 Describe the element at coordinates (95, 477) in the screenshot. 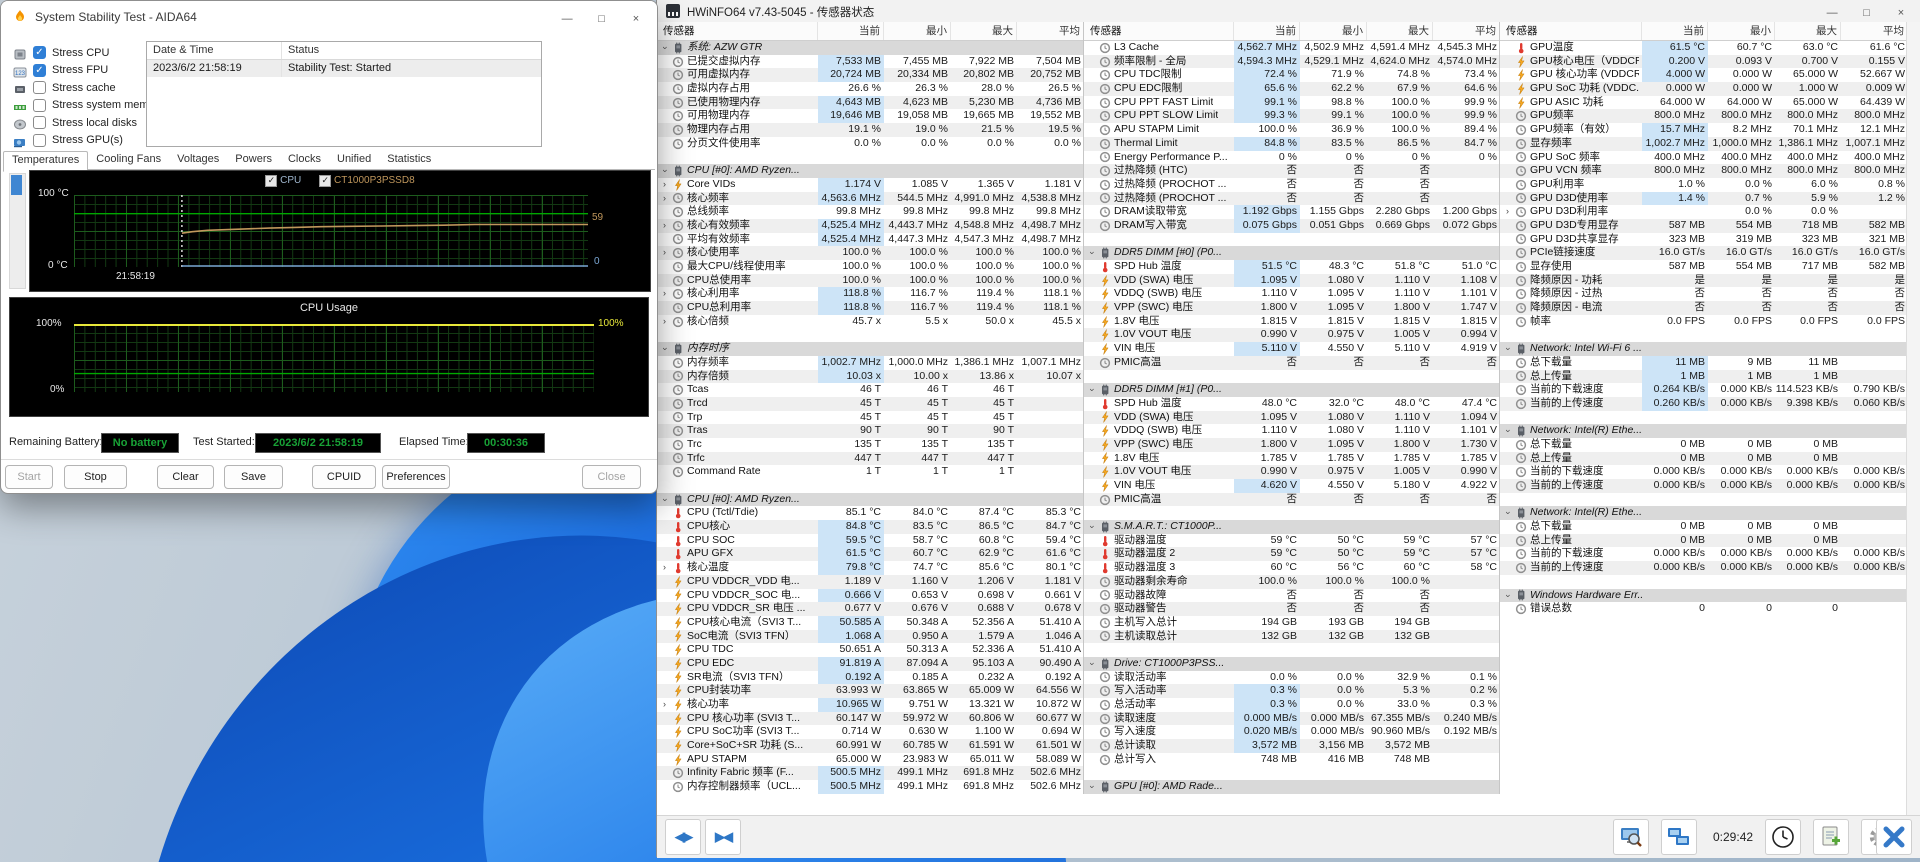

I see `stop-button: Stop` at that location.